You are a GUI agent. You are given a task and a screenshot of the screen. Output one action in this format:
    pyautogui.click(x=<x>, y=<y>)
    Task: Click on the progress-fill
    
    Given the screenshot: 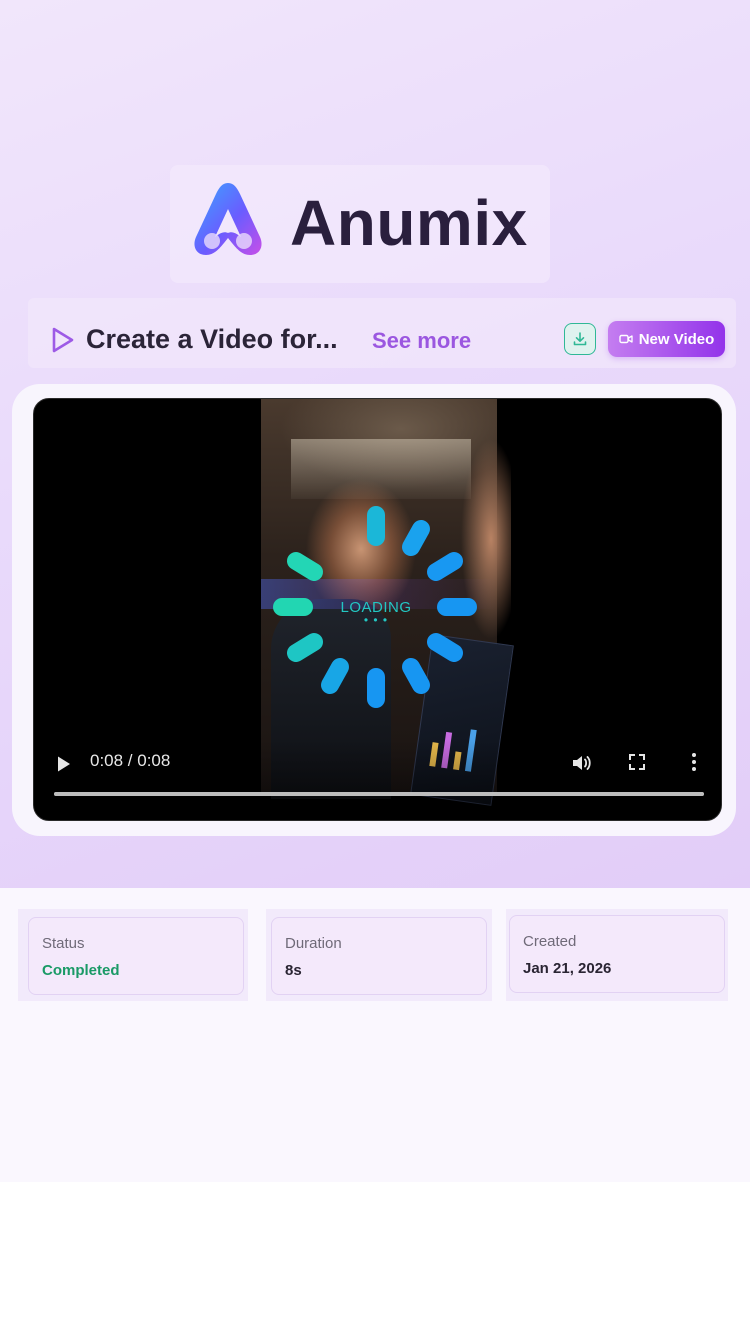 What is the action you would take?
    pyautogui.click(x=379, y=794)
    